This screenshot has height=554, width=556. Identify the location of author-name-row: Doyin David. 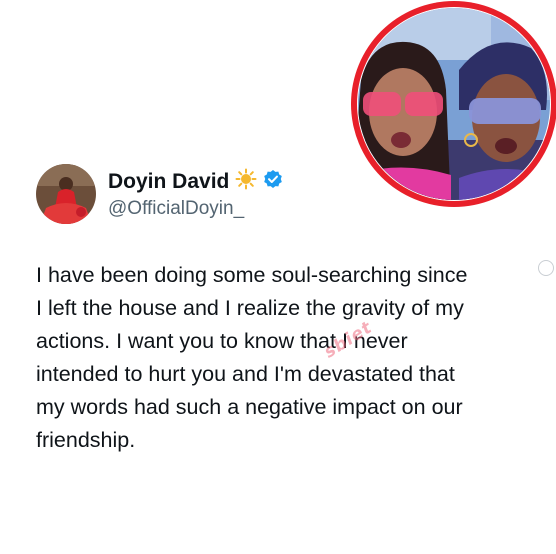
(195, 181).